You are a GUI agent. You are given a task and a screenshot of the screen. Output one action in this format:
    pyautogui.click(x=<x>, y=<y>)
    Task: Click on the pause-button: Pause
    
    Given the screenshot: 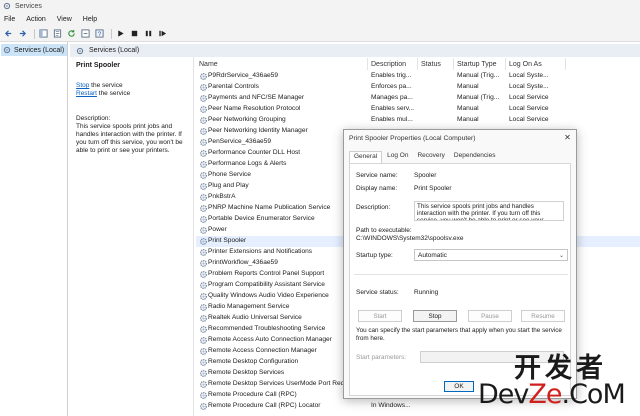 What is the action you would take?
    pyautogui.click(x=490, y=316)
    